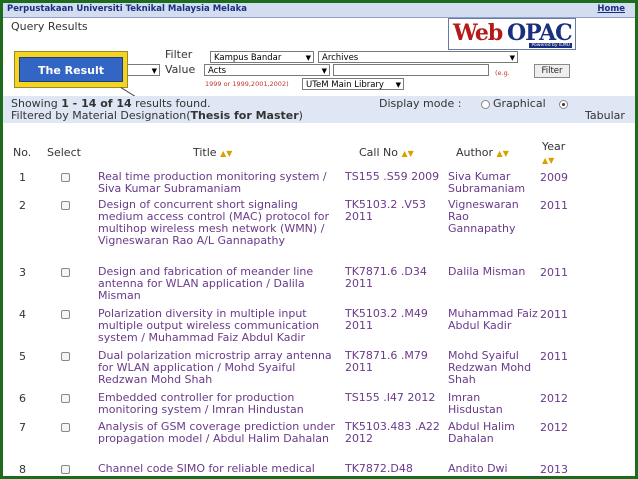  What do you see at coordinates (493, 404) in the screenshot?
I see `row-author: Imran Hisdustan` at bounding box center [493, 404].